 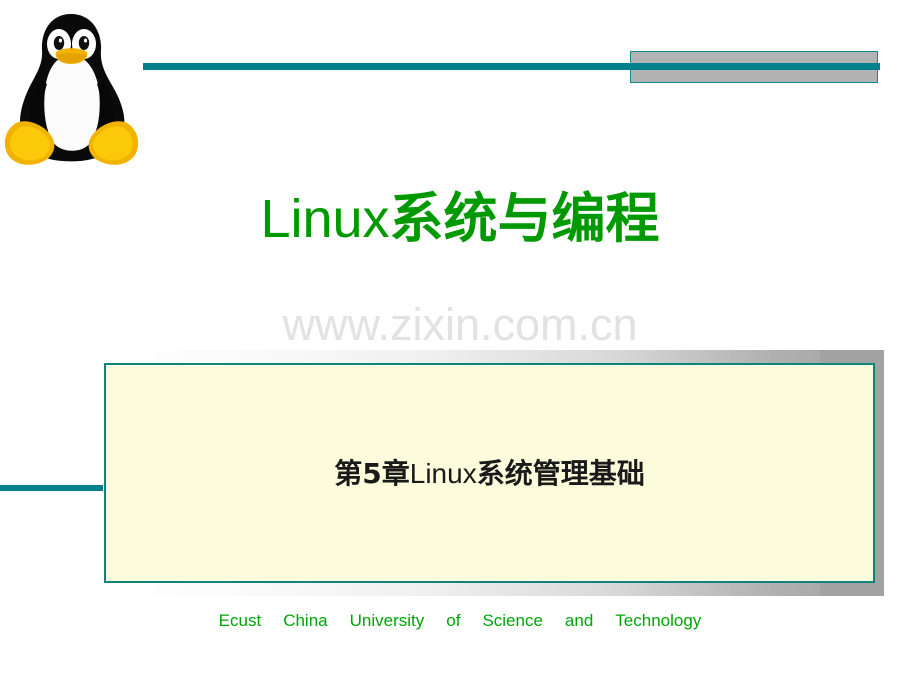 I want to click on chapter-title-latin: Linux, so click(x=443, y=473).